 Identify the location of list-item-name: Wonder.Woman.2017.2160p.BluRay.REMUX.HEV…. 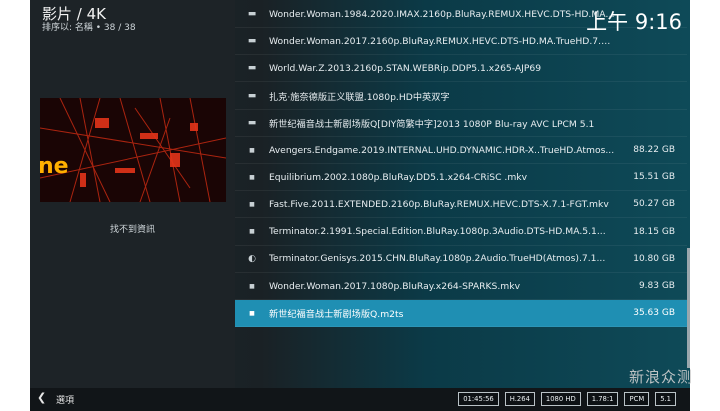
(442, 41).